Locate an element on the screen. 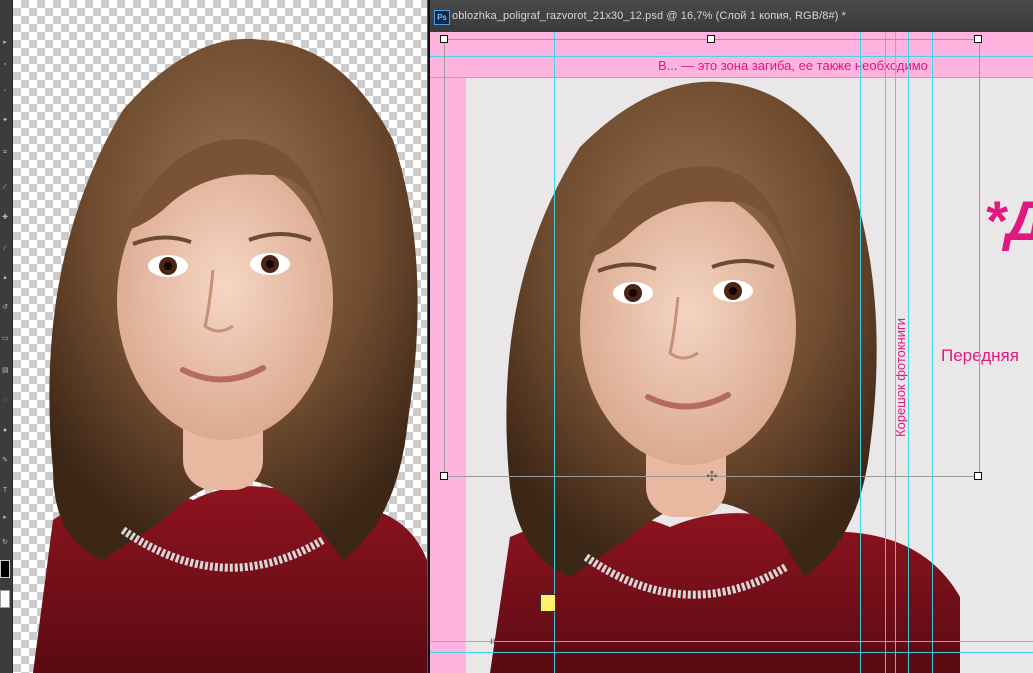  decorative-title: *Д is located at coordinates (1008, 220).